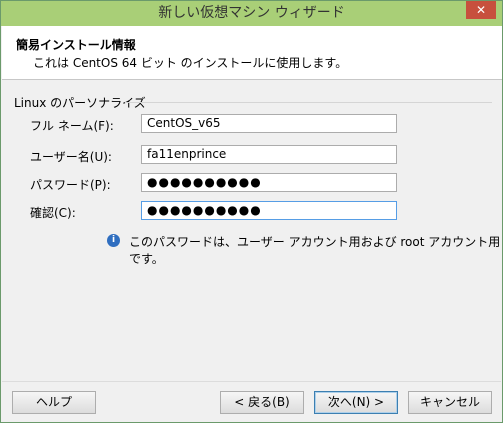  What do you see at coordinates (262, 402) in the screenshot?
I see `back-button: < 戻る(B)` at bounding box center [262, 402].